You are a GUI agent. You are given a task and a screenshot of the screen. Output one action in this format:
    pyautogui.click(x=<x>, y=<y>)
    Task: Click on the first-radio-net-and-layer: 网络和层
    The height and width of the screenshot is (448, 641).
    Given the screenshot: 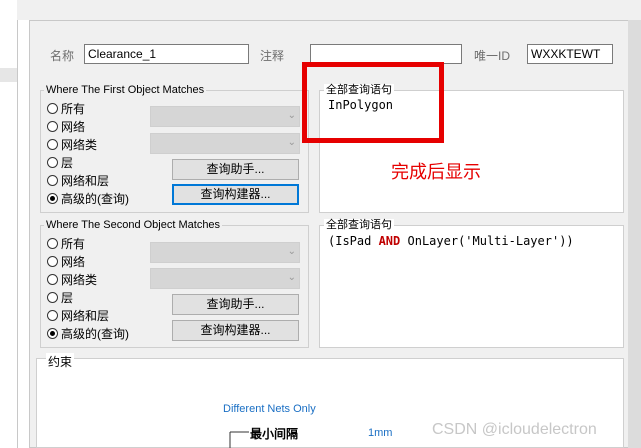 What is the action you would take?
    pyautogui.click(x=78, y=180)
    